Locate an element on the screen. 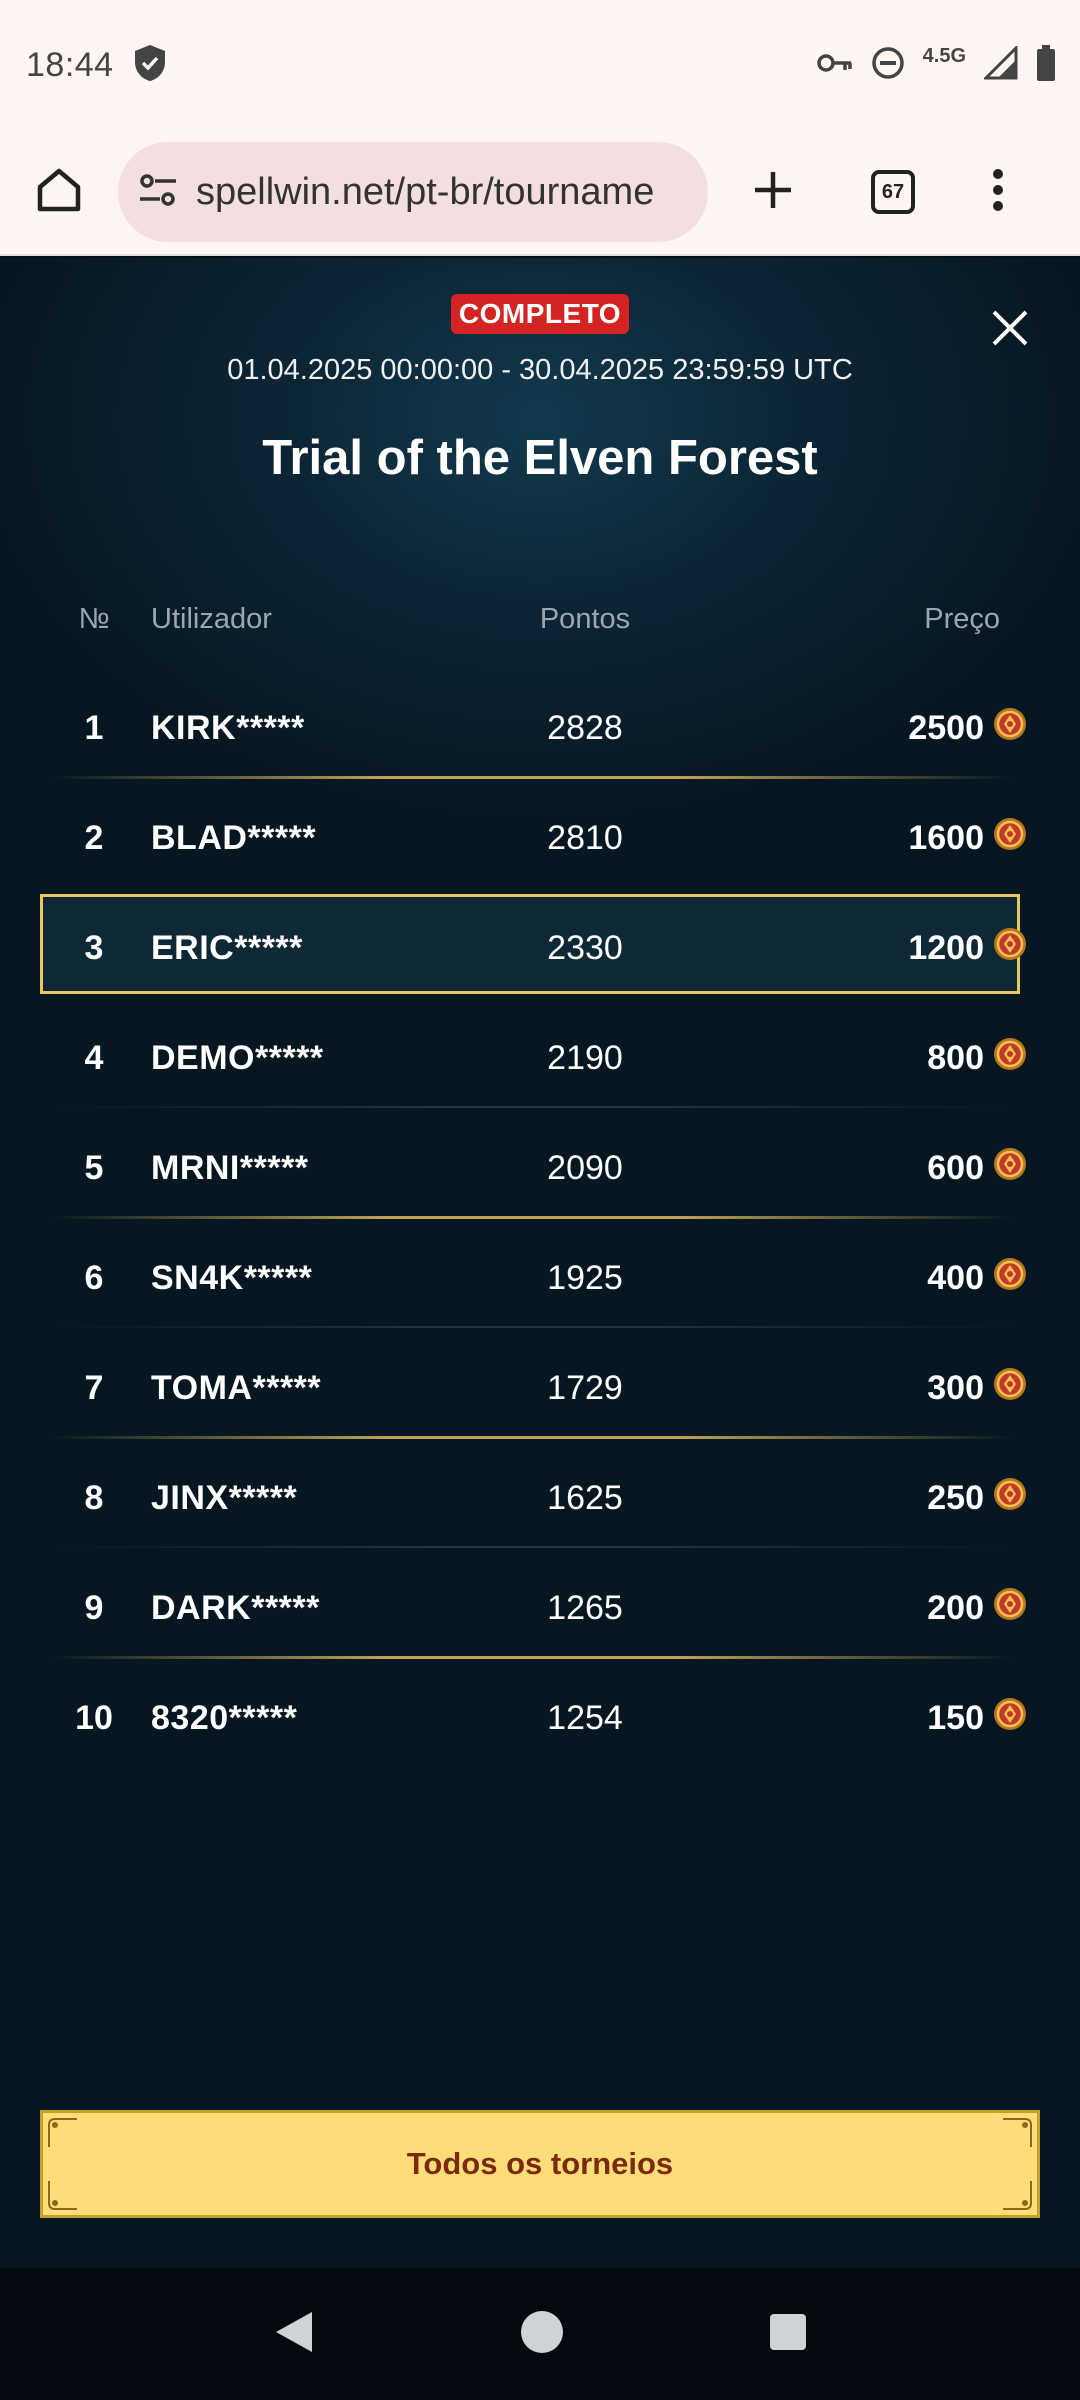  browser-menu-button is located at coordinates (998, 192).